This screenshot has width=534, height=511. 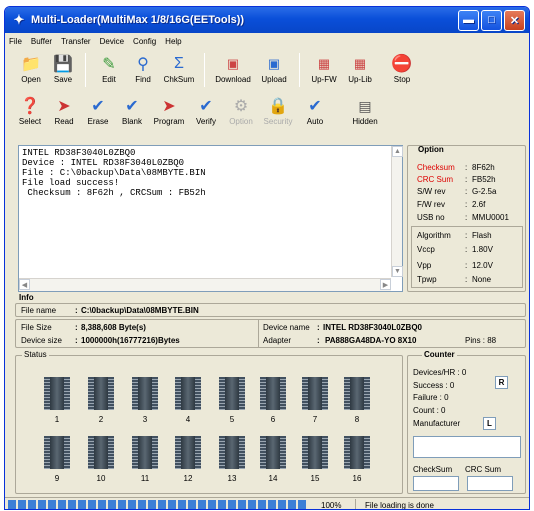 I want to click on edit-button: ✎ Edit, so click(x=109, y=71).